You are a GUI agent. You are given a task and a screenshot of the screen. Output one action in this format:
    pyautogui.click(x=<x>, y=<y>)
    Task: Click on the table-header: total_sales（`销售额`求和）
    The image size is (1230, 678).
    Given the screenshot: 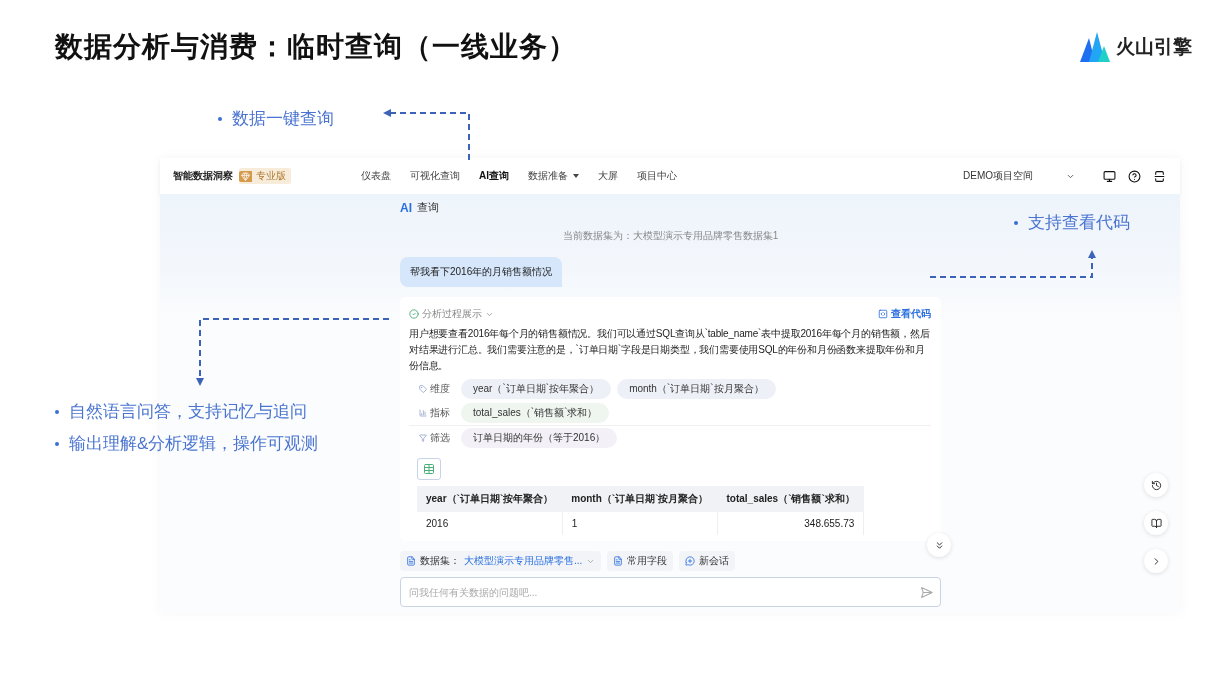 What is the action you would take?
    pyautogui.click(x=790, y=499)
    